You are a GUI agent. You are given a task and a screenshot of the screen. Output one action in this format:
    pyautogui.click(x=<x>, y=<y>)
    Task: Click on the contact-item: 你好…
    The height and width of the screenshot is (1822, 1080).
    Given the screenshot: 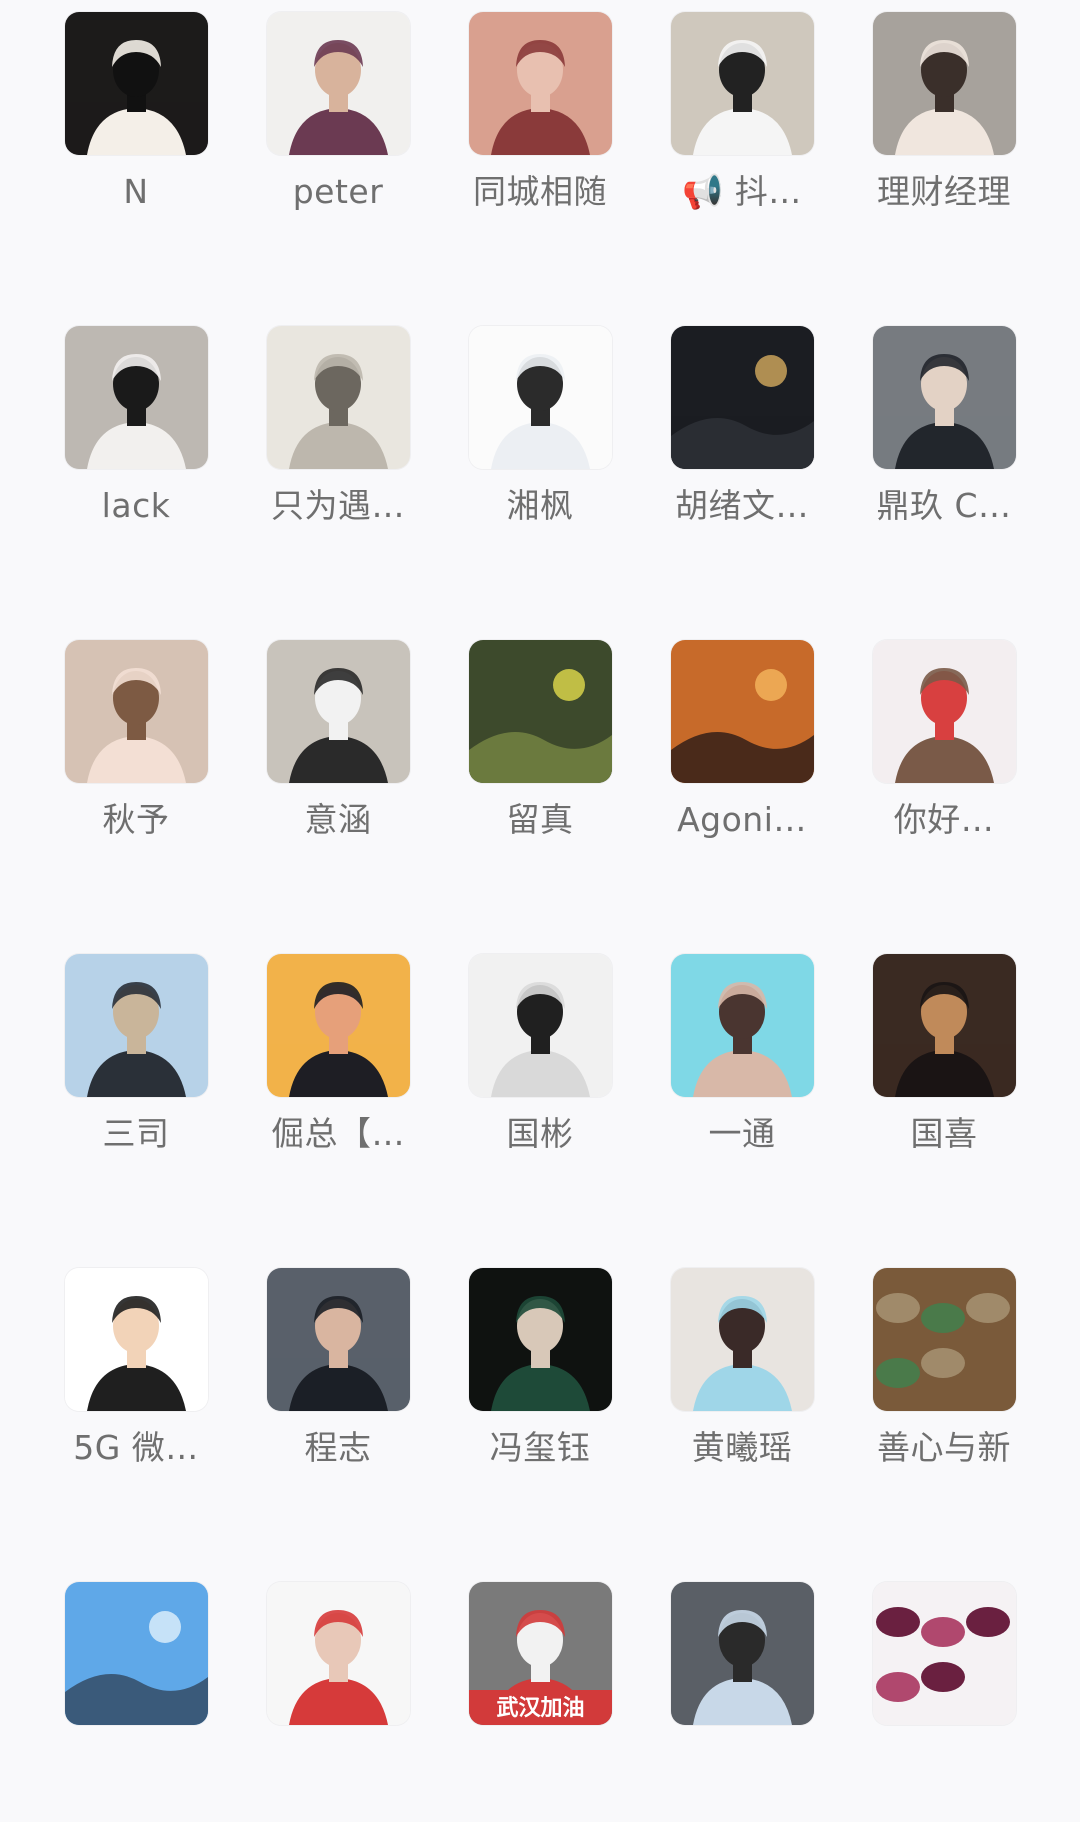 What is the action you would take?
    pyautogui.click(x=944, y=760)
    